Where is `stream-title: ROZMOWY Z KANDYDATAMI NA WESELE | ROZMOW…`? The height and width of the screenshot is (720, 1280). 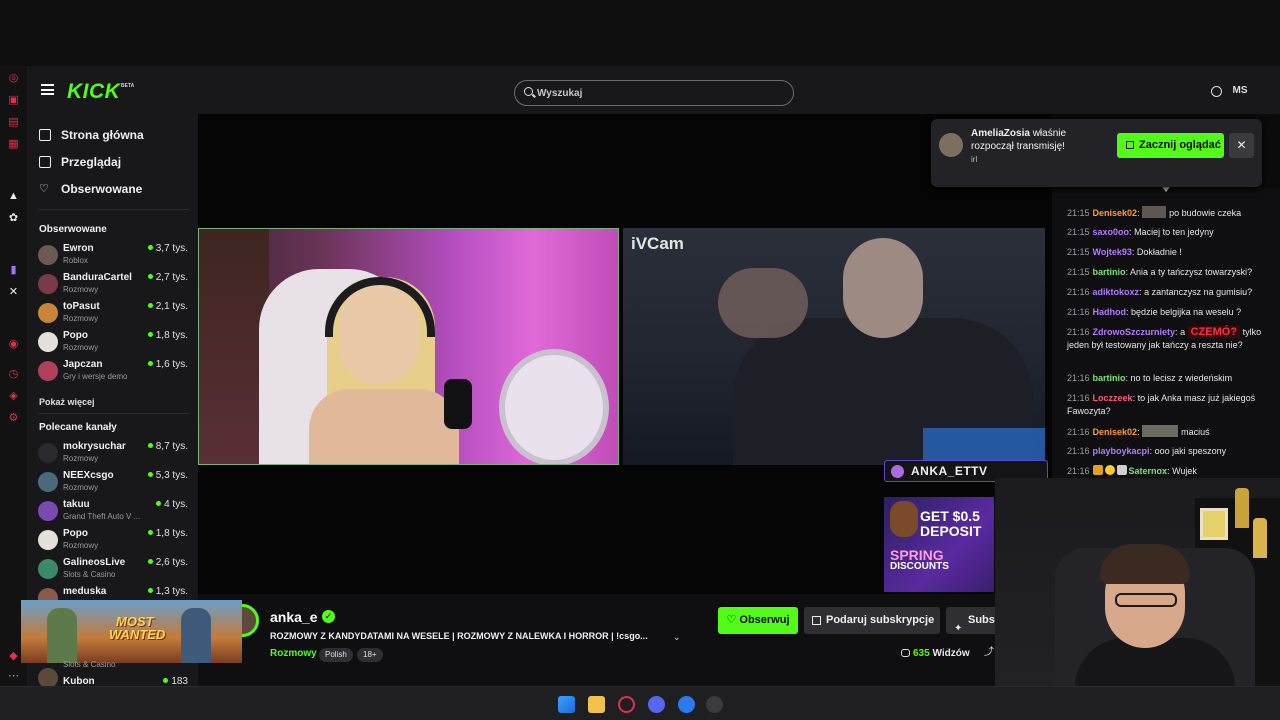 stream-title: ROZMOWY Z KANDYDATAMI NA WESELE | ROZMOW… is located at coordinates (459, 636).